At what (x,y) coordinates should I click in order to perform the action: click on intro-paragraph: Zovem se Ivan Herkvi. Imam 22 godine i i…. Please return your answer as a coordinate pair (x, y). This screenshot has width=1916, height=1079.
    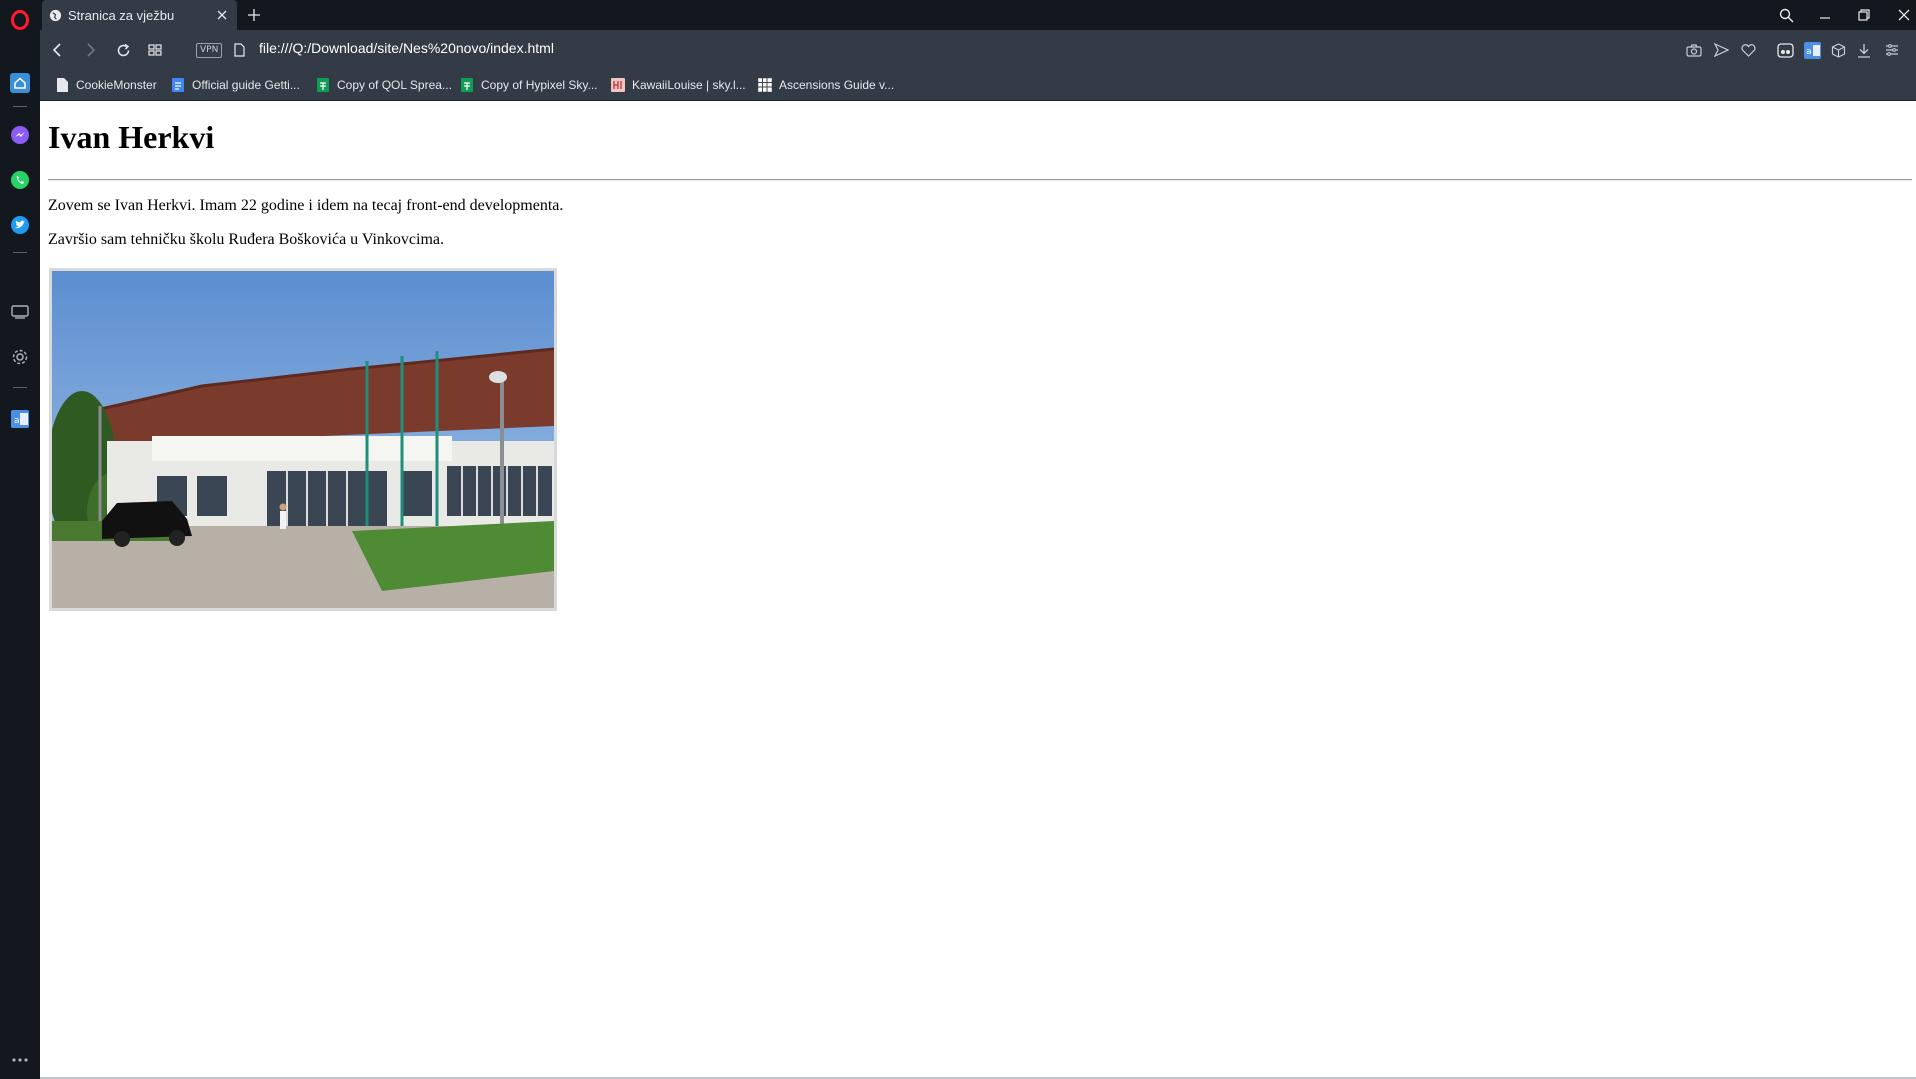
    Looking at the image, I should click on (306, 205).